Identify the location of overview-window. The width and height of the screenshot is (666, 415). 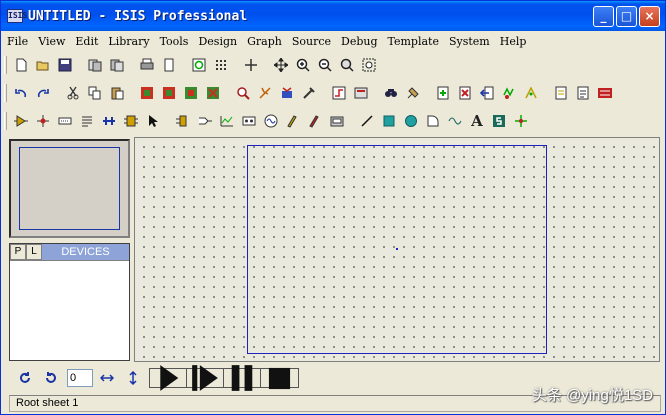
(69, 188).